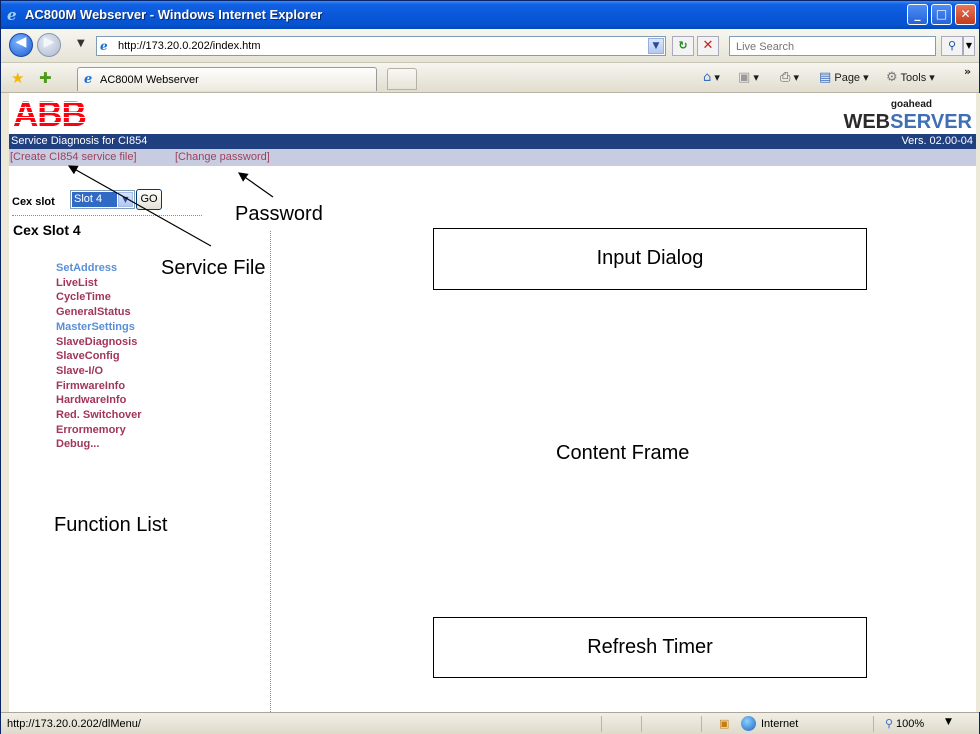 This screenshot has width=980, height=734. I want to click on history-dropdown-icon: ▼, so click(81, 43).